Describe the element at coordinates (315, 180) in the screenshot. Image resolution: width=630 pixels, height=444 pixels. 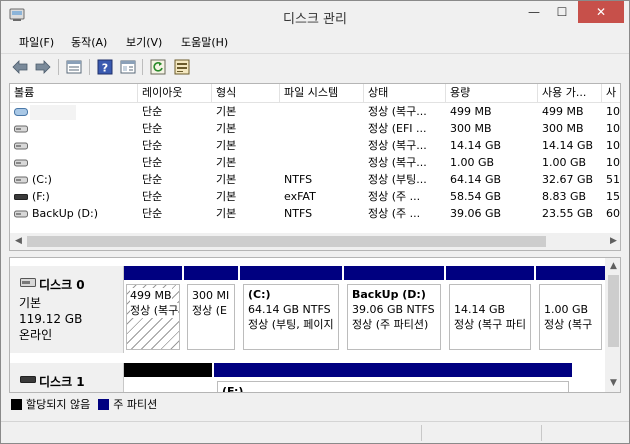
I see `volume-row: (C:) 단순 기본 NTFS 정상 (부팅... 64.14 GB 32.67 GB 51` at that location.